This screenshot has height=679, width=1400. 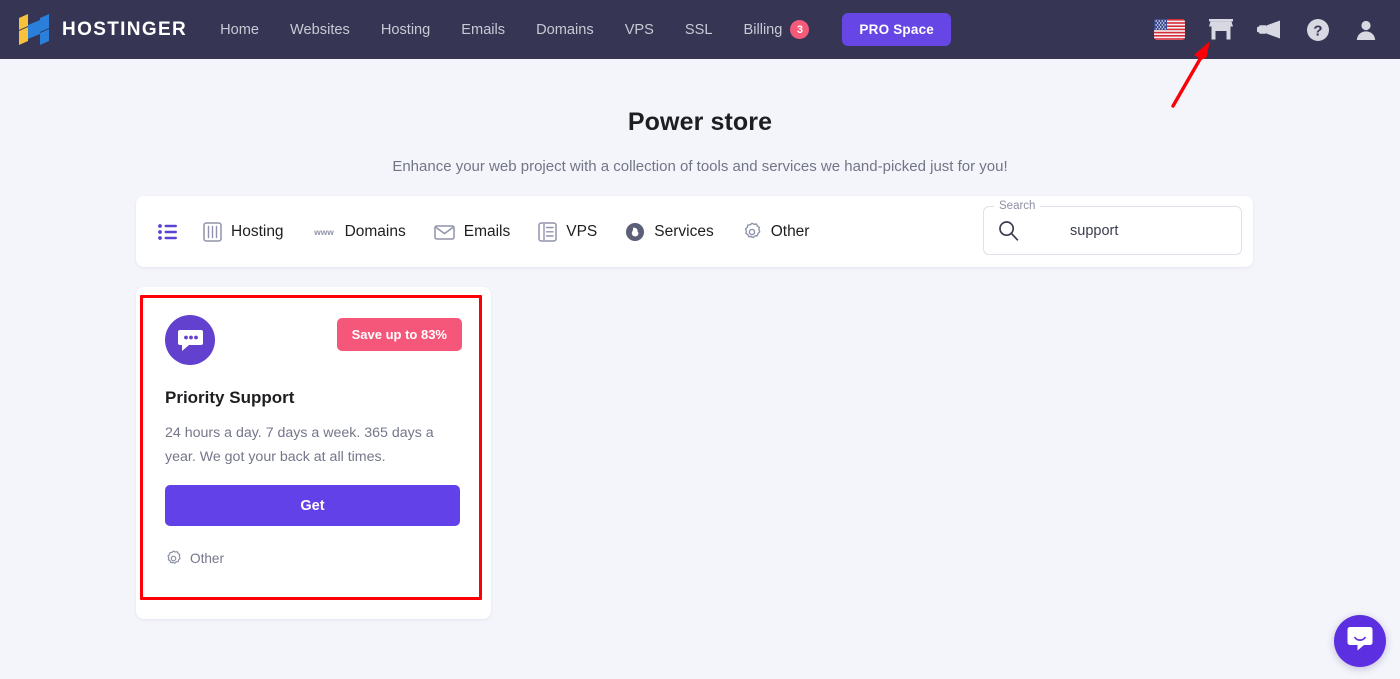 I want to click on nav-item-emails: Emails, so click(x=483, y=30).